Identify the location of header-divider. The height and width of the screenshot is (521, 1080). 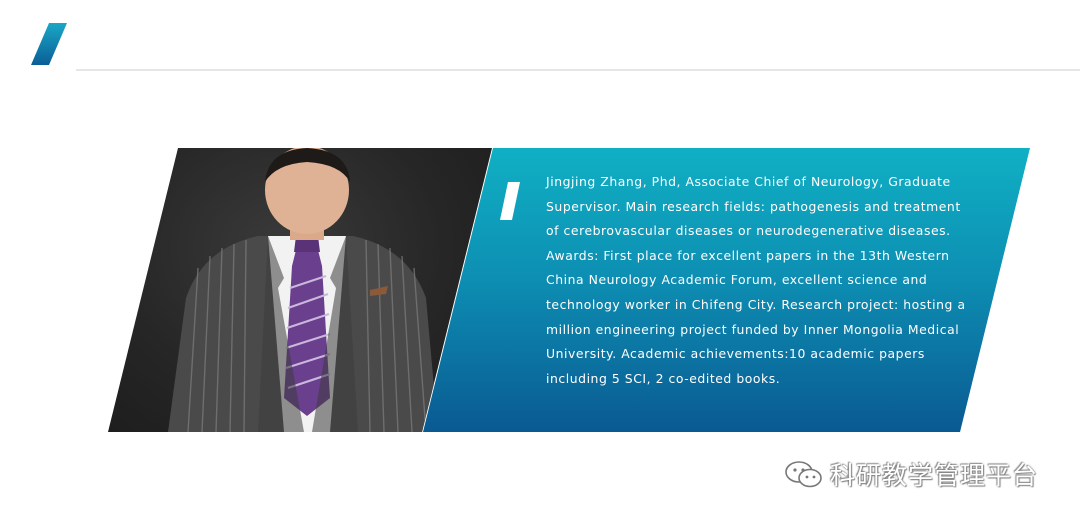
(578, 70).